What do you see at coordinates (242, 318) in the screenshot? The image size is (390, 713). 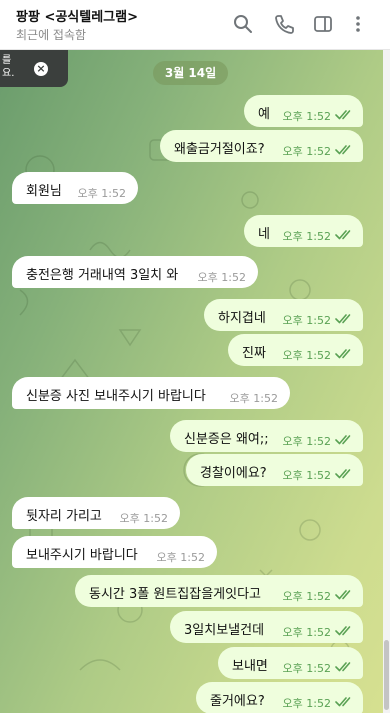 I see `message-text: 하지겹네` at bounding box center [242, 318].